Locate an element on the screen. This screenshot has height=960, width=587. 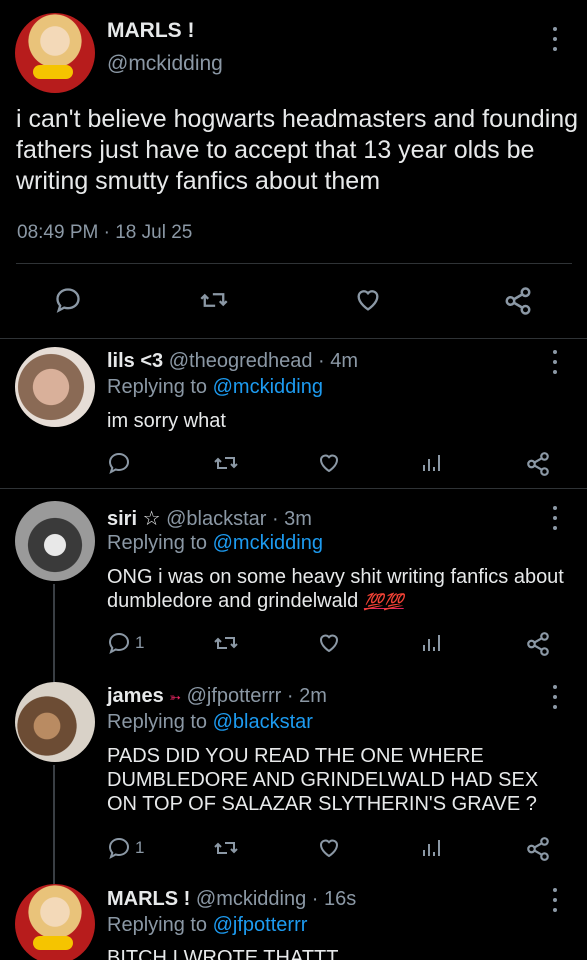
reply-header: lils <3 @theogredhead · 4m is located at coordinates (232, 361).